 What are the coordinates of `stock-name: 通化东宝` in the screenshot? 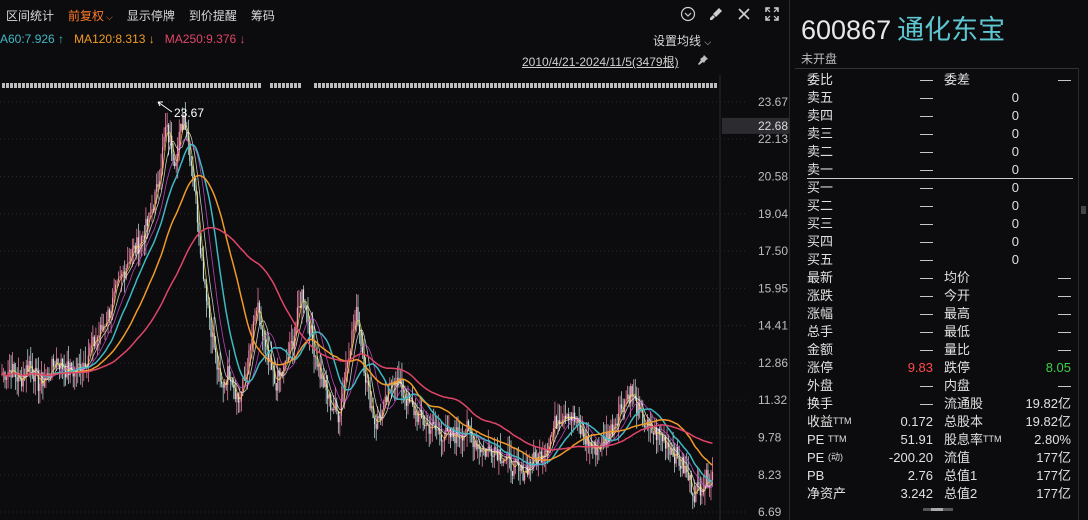 It's located at (951, 30).